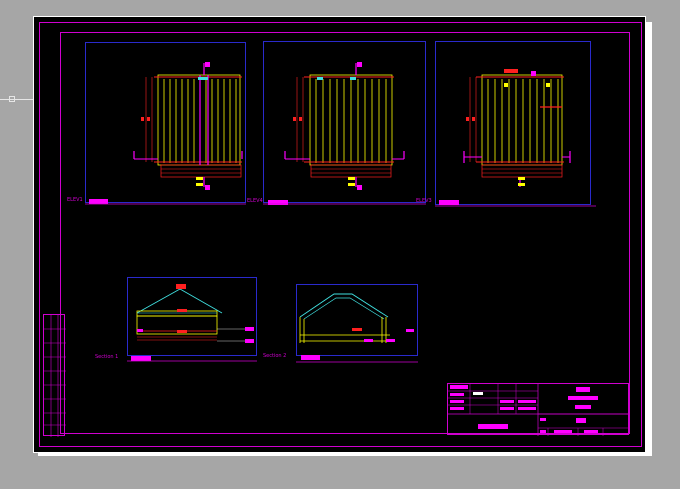 The width and height of the screenshot is (680, 489). I want to click on elevation-1-drawing, so click(188, 126).